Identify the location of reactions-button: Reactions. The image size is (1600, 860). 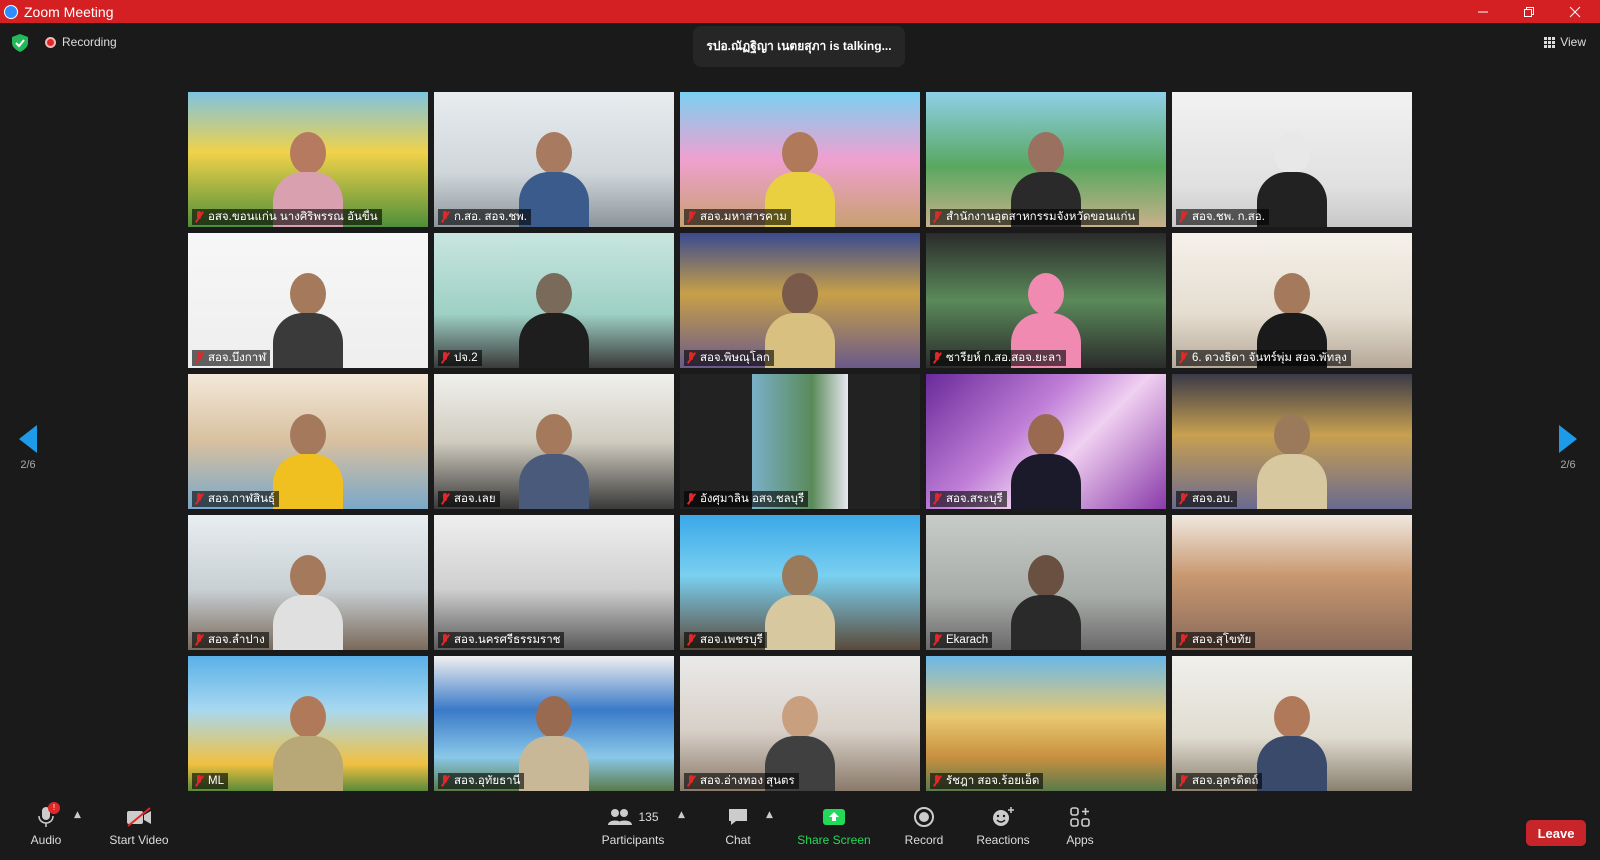
(1003, 825).